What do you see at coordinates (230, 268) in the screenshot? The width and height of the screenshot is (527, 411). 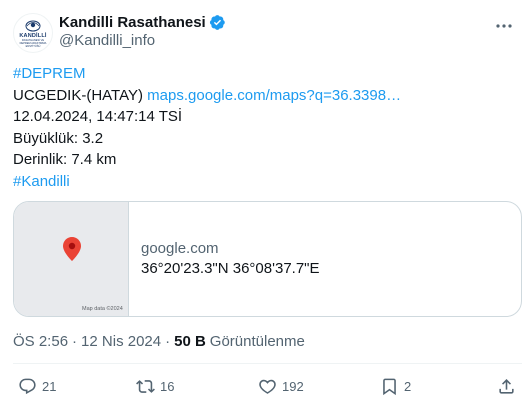 I see `card-title: 36°20'23.3"N 36°08'37.7"E` at bounding box center [230, 268].